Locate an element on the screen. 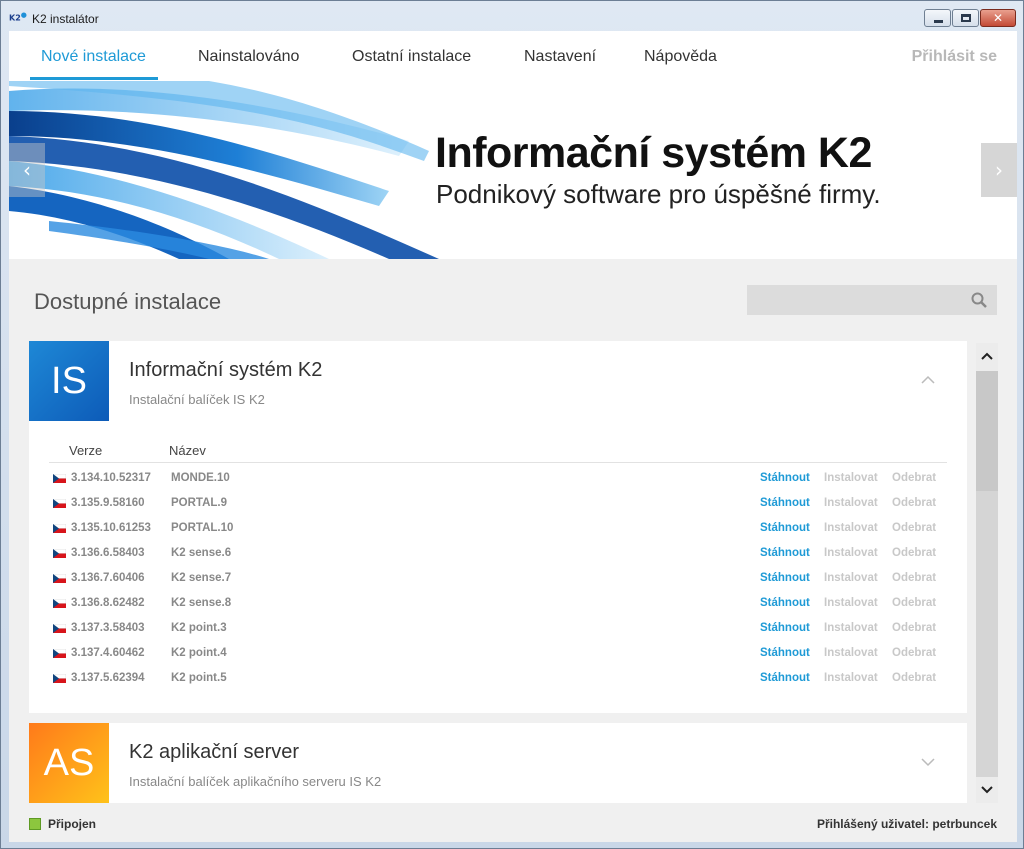  version-cell: 3.137.4.60462 is located at coordinates (108, 653).